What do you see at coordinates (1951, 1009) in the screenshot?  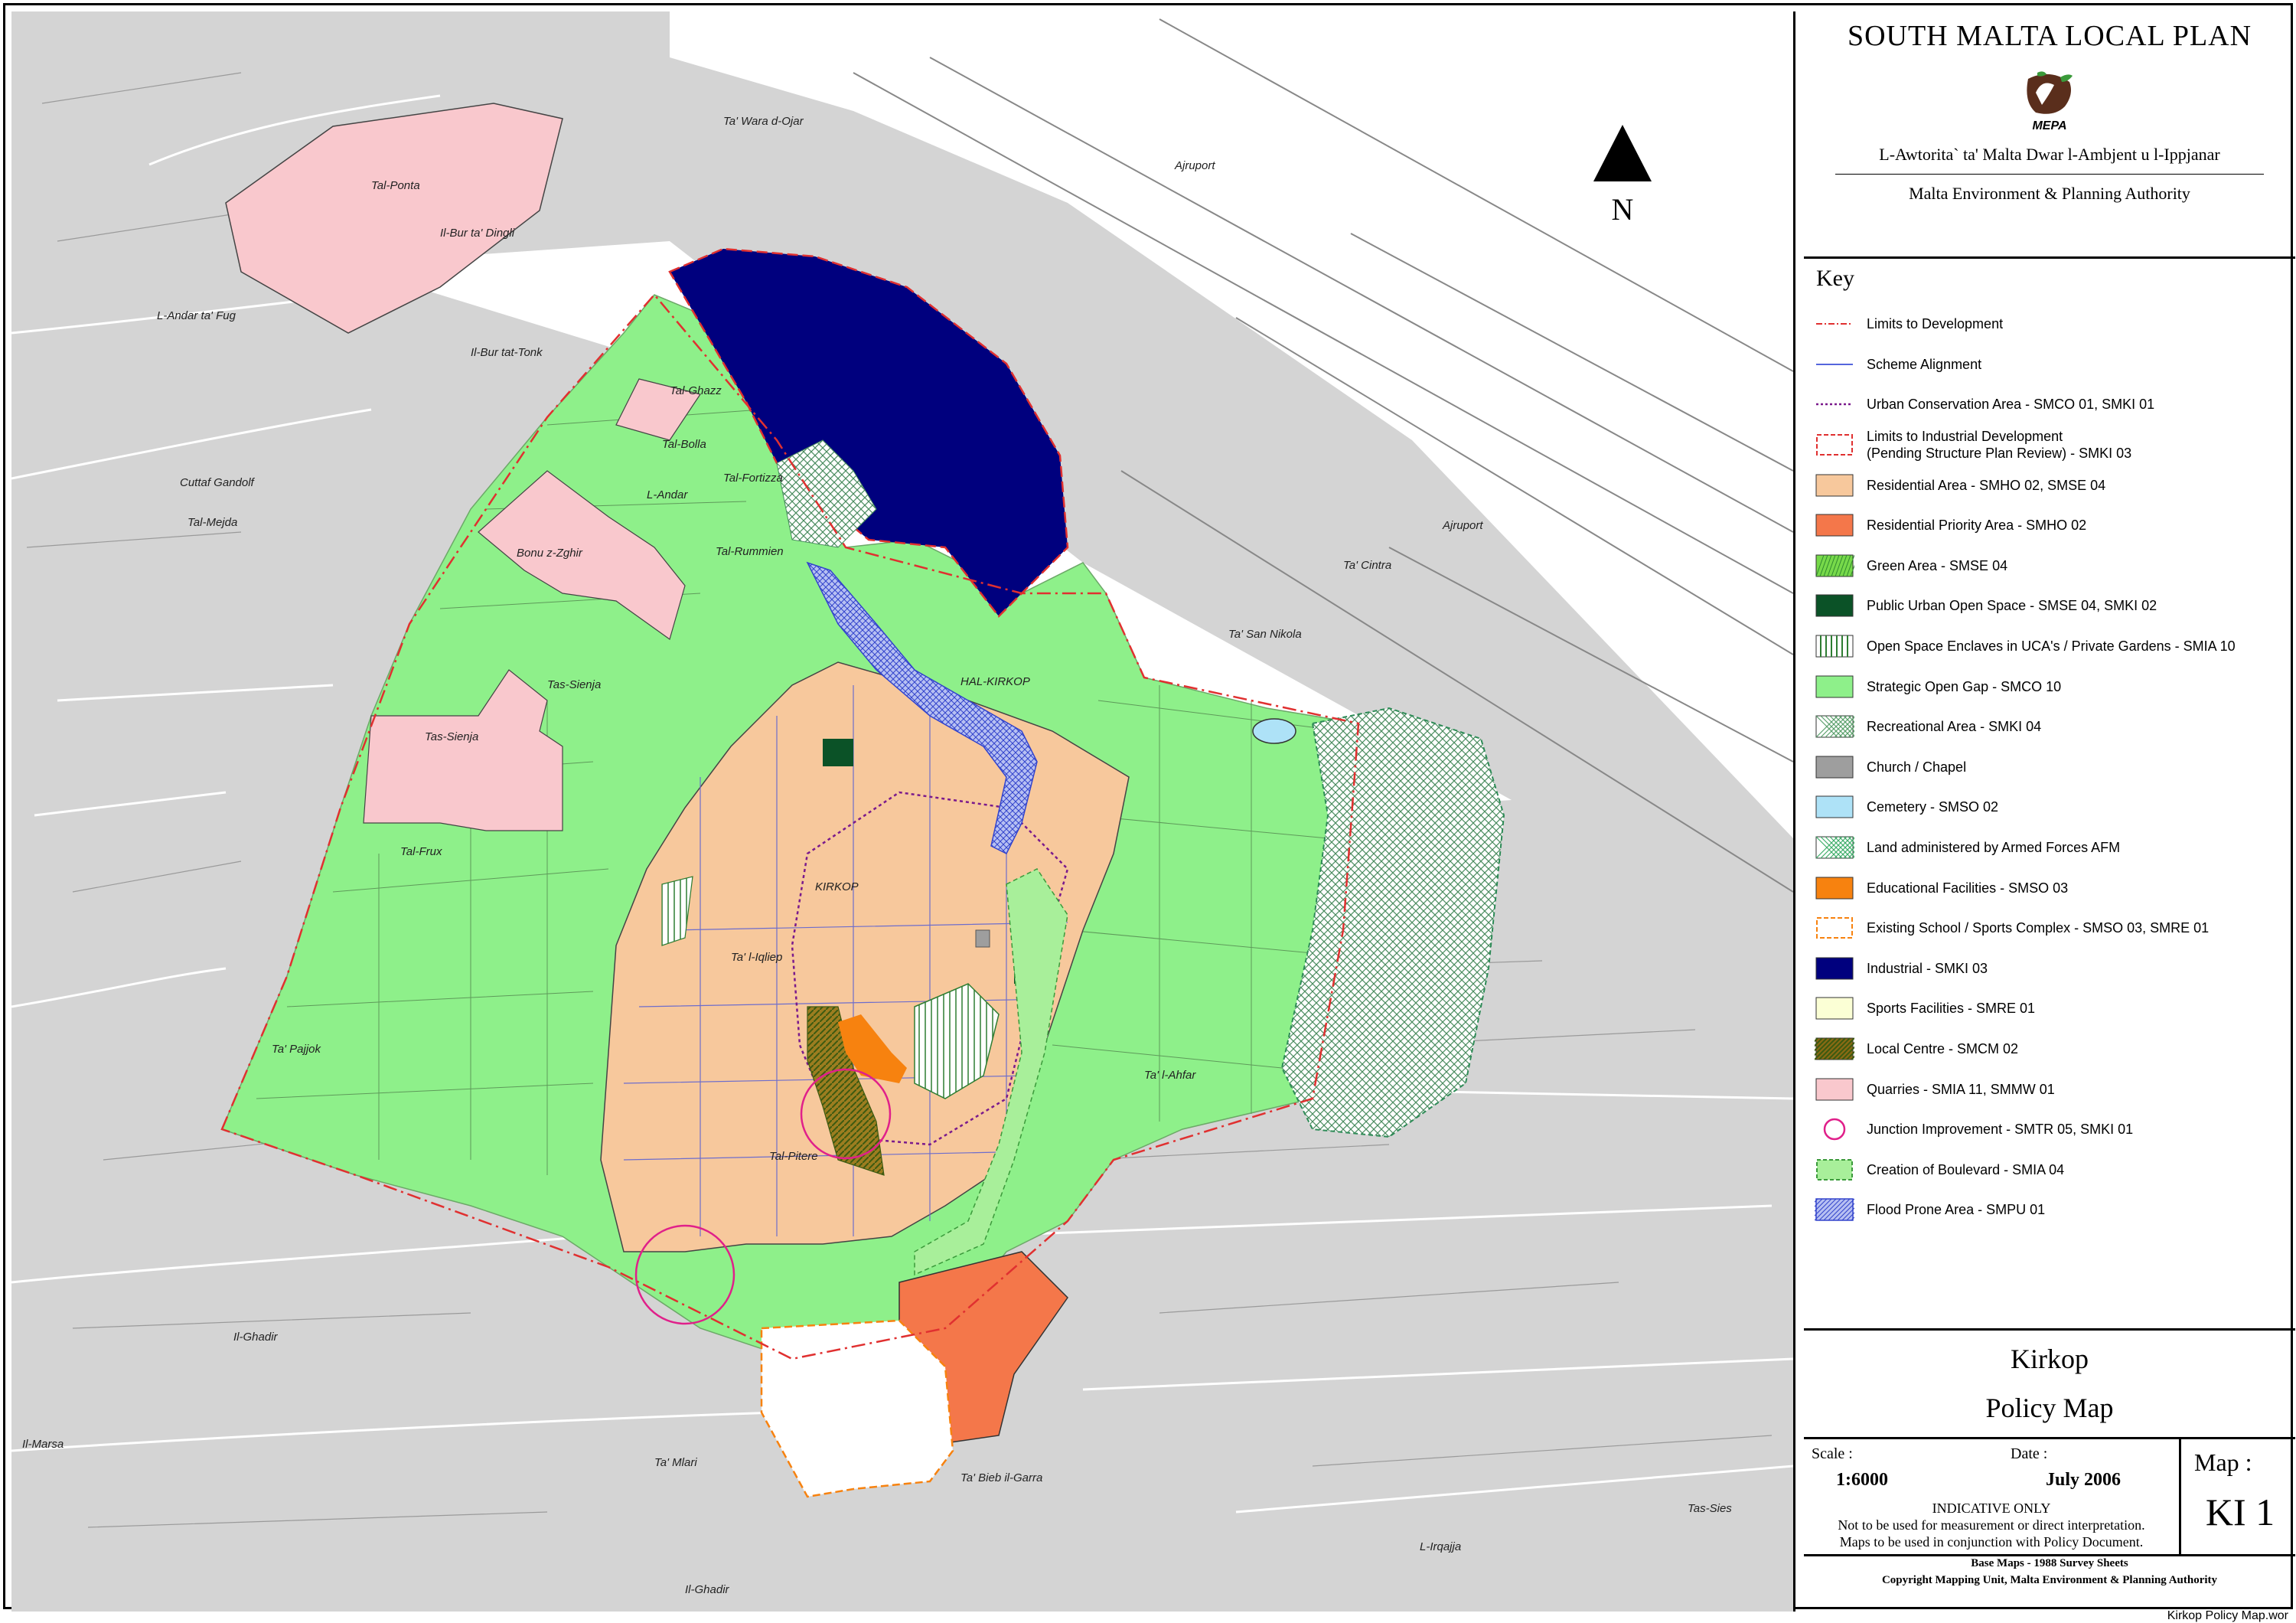 I see `legend-label: Sports Facilities - SMRE 01` at bounding box center [1951, 1009].